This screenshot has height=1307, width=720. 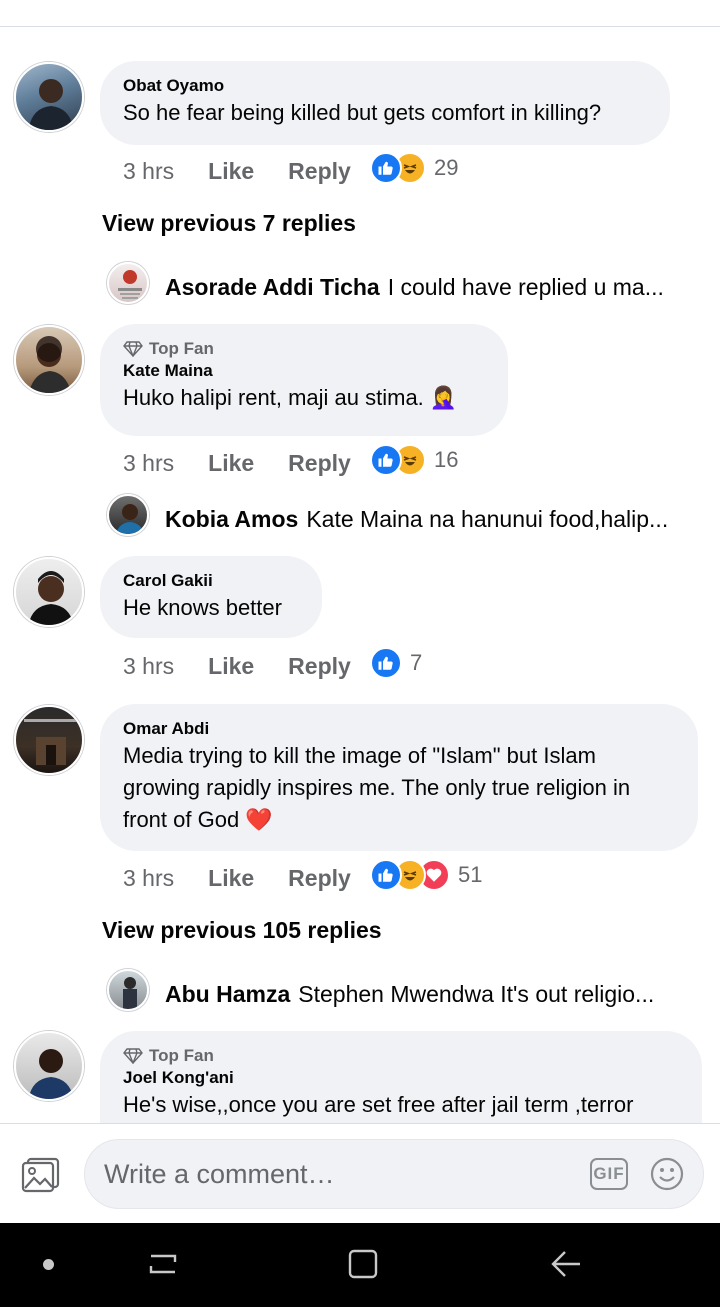 I want to click on reaction-count: 7, so click(x=416, y=662).